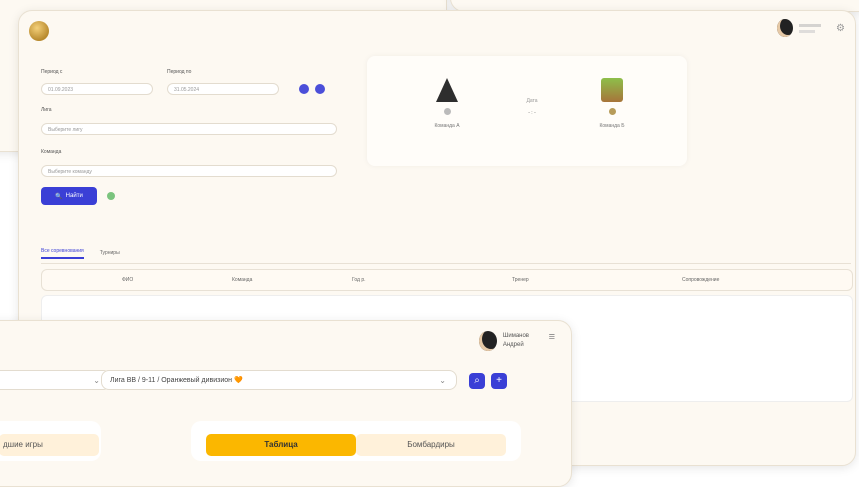 This screenshot has width=859, height=487. I want to click on find-button: 🔍 Найти, so click(69, 196).